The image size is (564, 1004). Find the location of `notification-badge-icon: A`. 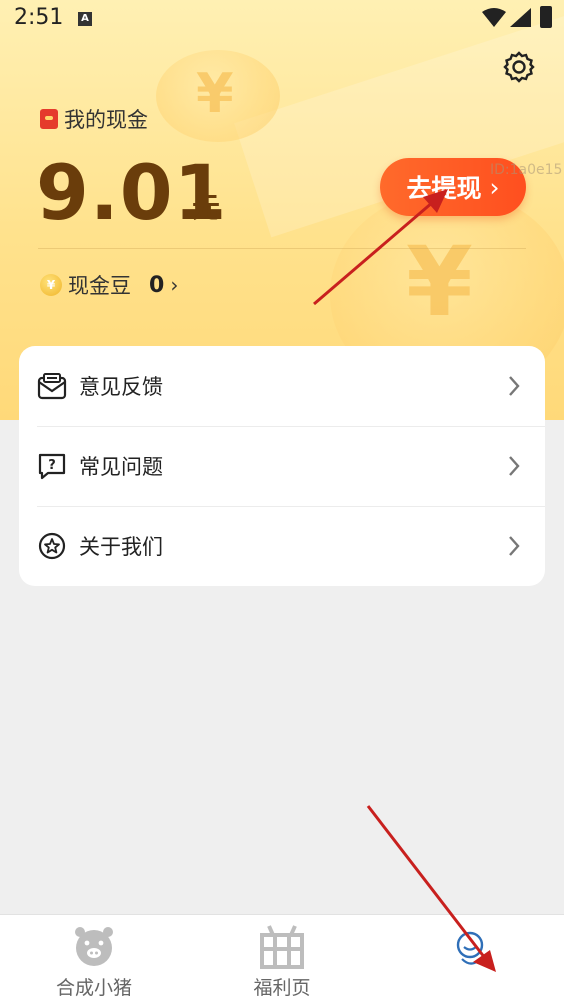

notification-badge-icon: A is located at coordinates (85, 19).